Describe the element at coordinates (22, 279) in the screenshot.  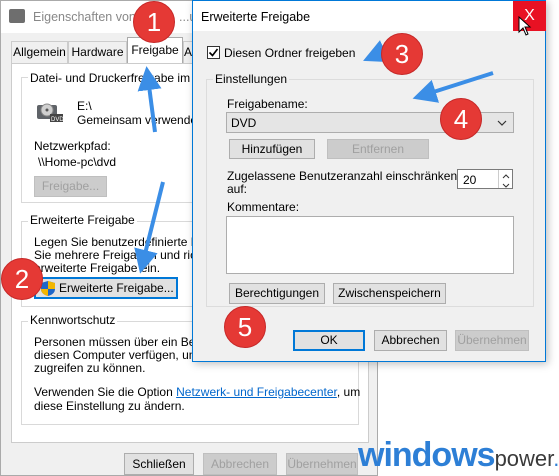
I see `step-badge-2: 2` at that location.